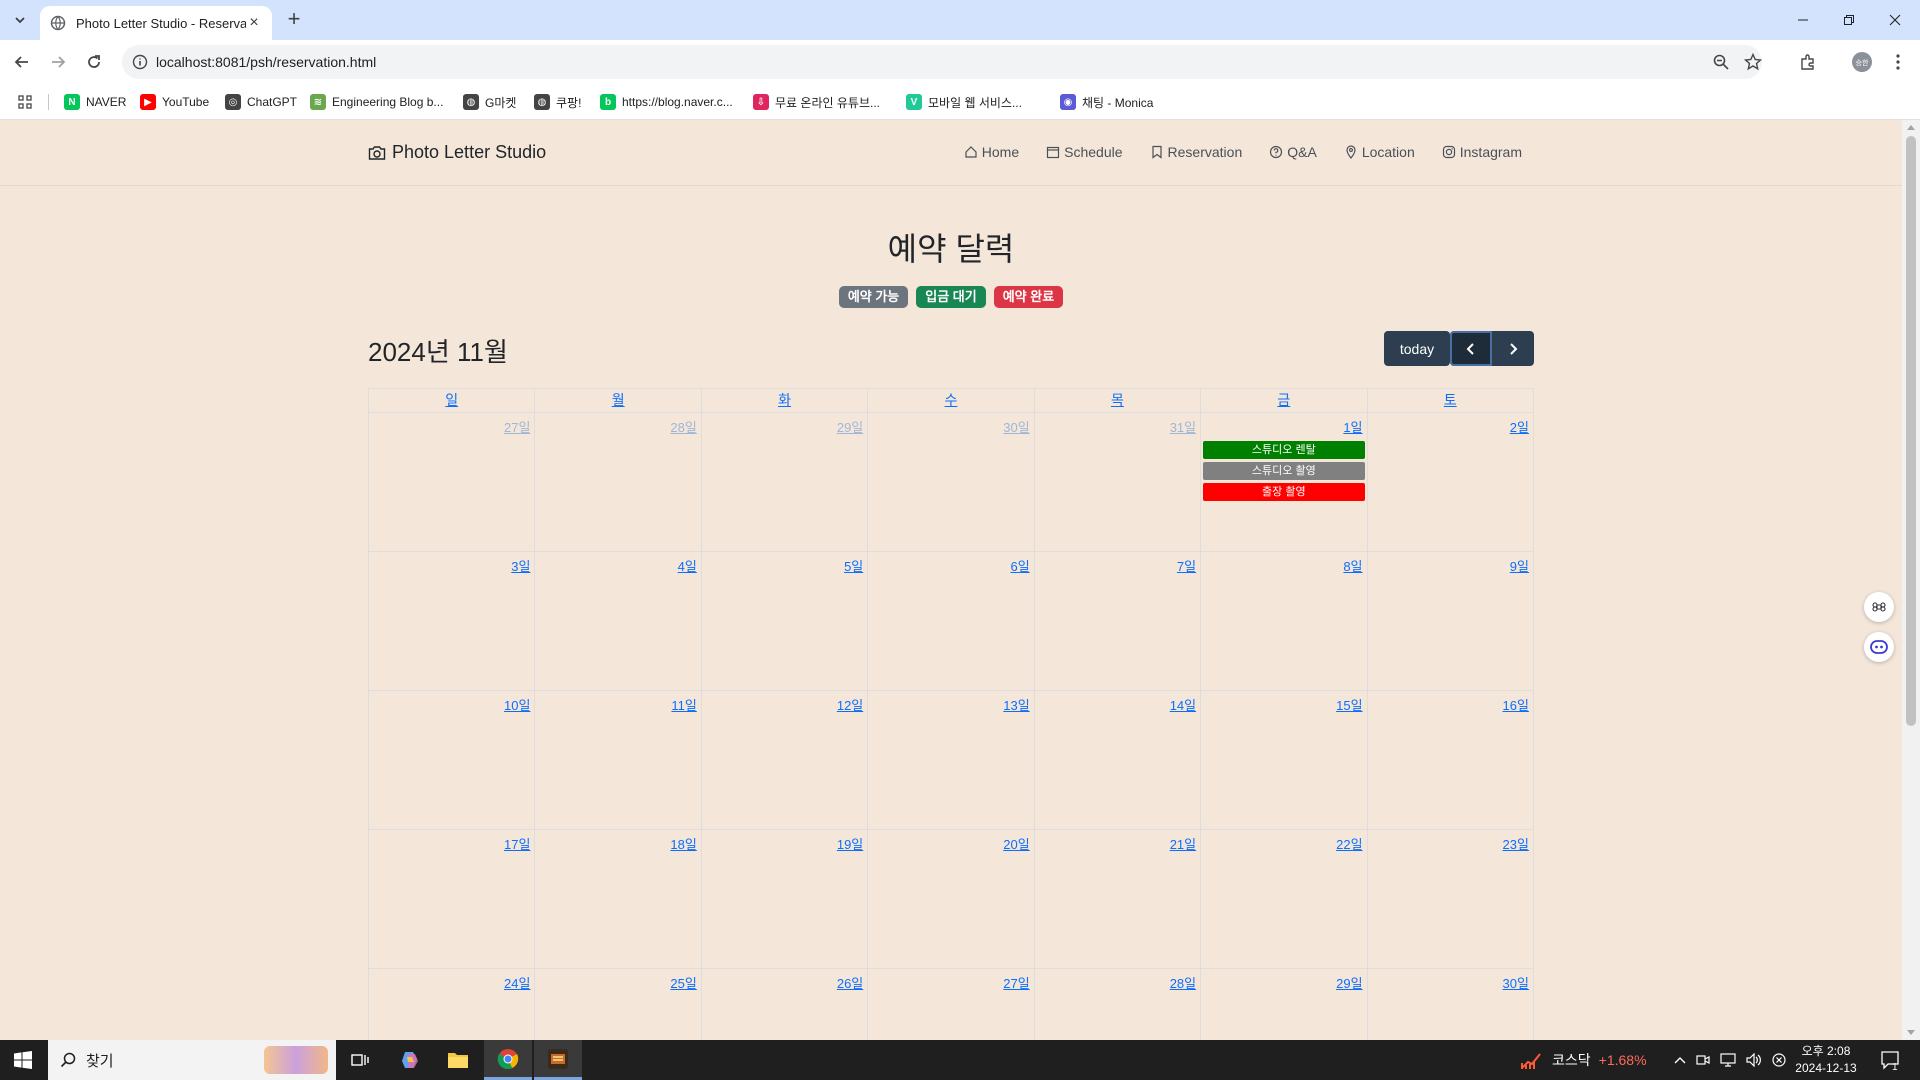  What do you see at coordinates (1349, 843) in the screenshot?
I see `day-number-link: 22일` at bounding box center [1349, 843].